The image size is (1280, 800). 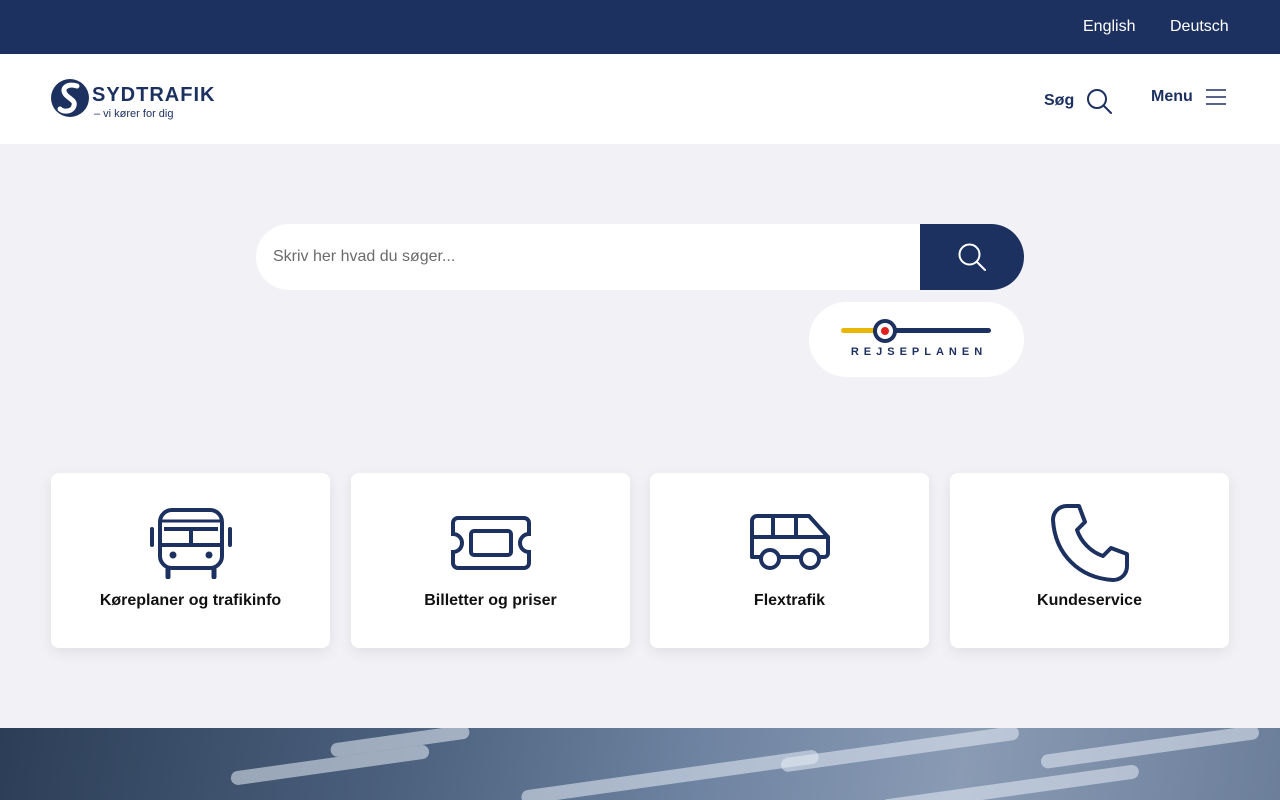 What do you see at coordinates (1109, 27) in the screenshot?
I see `language-english-link: English` at bounding box center [1109, 27].